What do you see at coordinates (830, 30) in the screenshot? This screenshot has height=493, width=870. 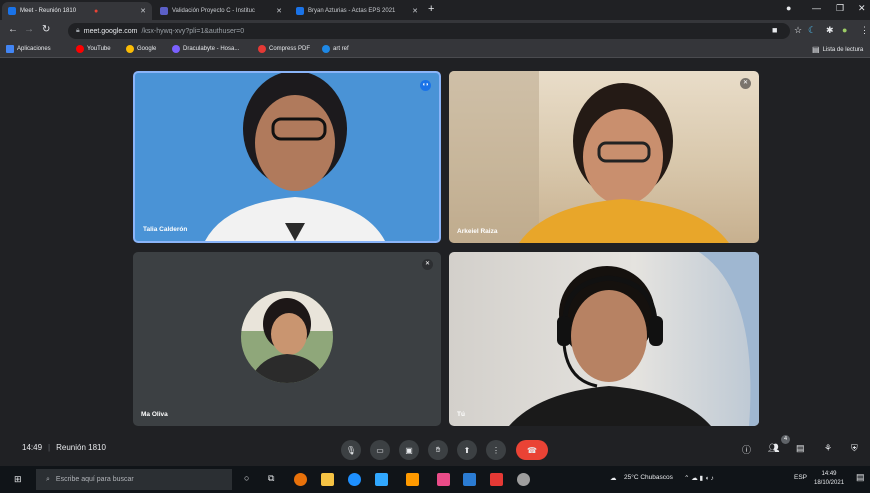 I see `extensions-icon: ✱` at bounding box center [830, 30].